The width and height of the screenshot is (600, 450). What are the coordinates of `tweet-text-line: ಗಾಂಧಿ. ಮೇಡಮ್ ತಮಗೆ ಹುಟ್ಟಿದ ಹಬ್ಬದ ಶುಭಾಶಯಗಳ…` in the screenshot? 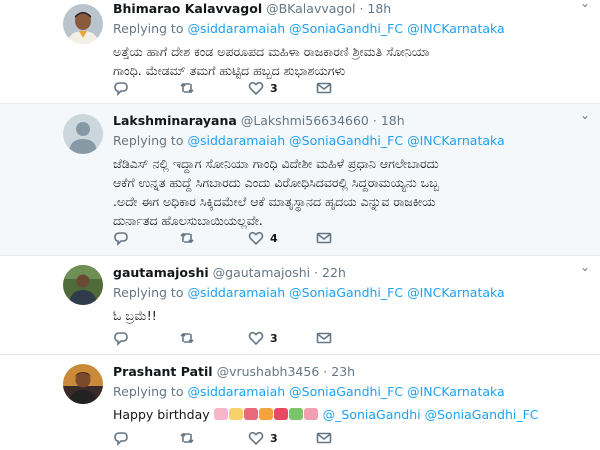 It's located at (229, 70).